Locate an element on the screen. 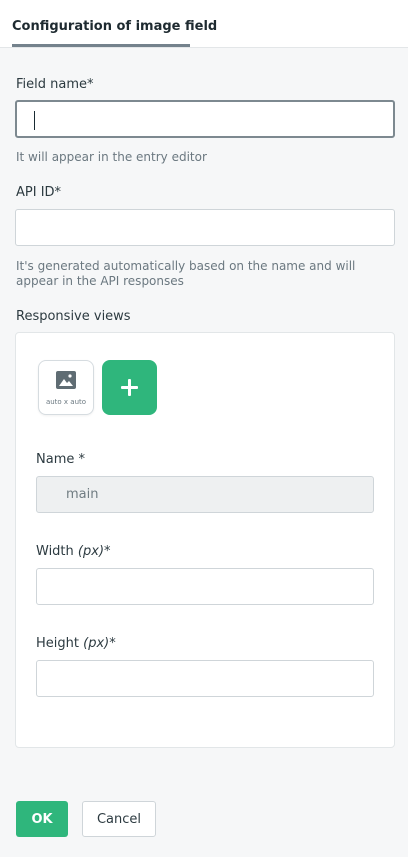  api-id-label: API ID* is located at coordinates (39, 192).